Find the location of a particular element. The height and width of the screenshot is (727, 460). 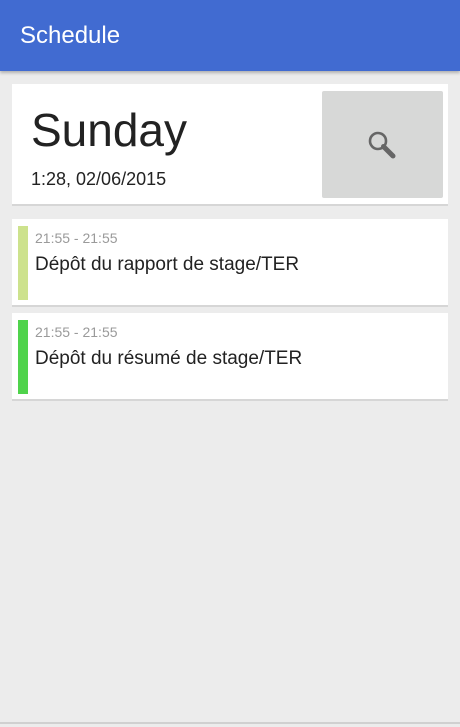

search-button is located at coordinates (382, 144).